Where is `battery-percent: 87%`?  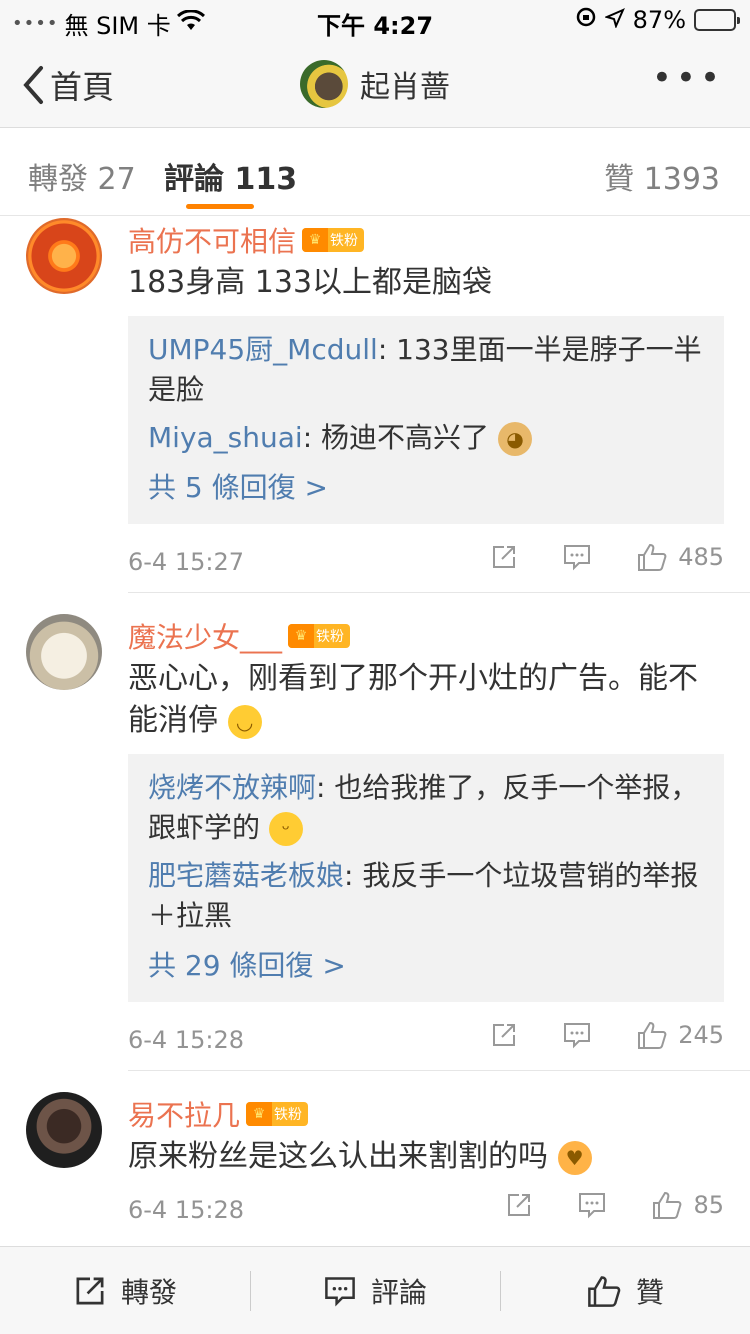
battery-percent: 87% is located at coordinates (659, 20).